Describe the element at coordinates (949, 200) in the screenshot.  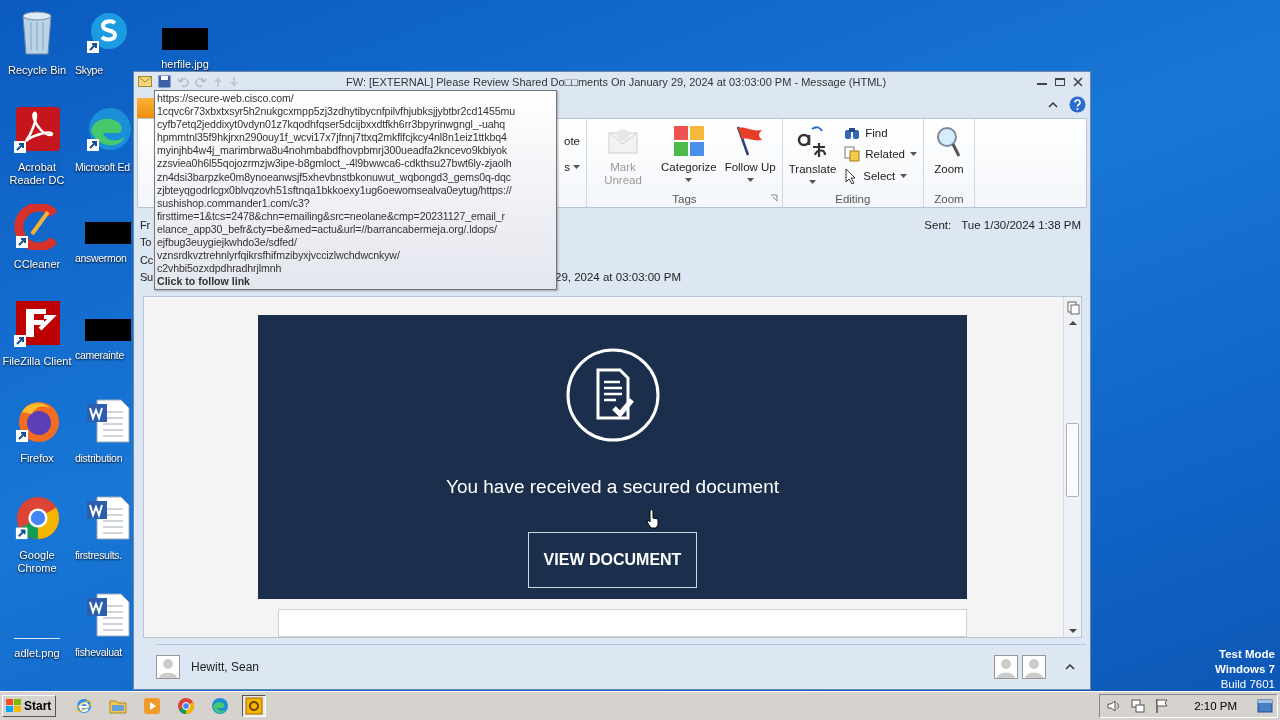
I see `group-label: Zoom` at that location.